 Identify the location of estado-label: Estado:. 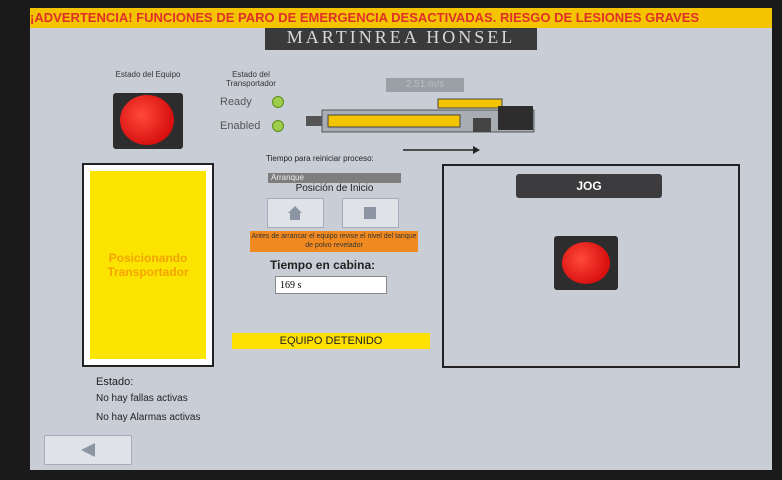
(115, 382).